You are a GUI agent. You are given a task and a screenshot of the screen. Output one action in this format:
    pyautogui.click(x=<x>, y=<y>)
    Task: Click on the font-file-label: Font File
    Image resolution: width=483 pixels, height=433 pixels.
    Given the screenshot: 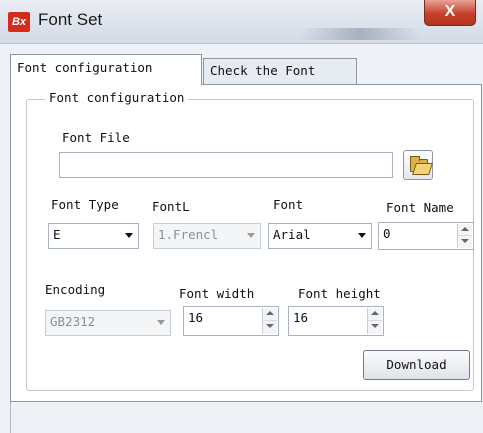 What is the action you would take?
    pyautogui.click(x=96, y=137)
    